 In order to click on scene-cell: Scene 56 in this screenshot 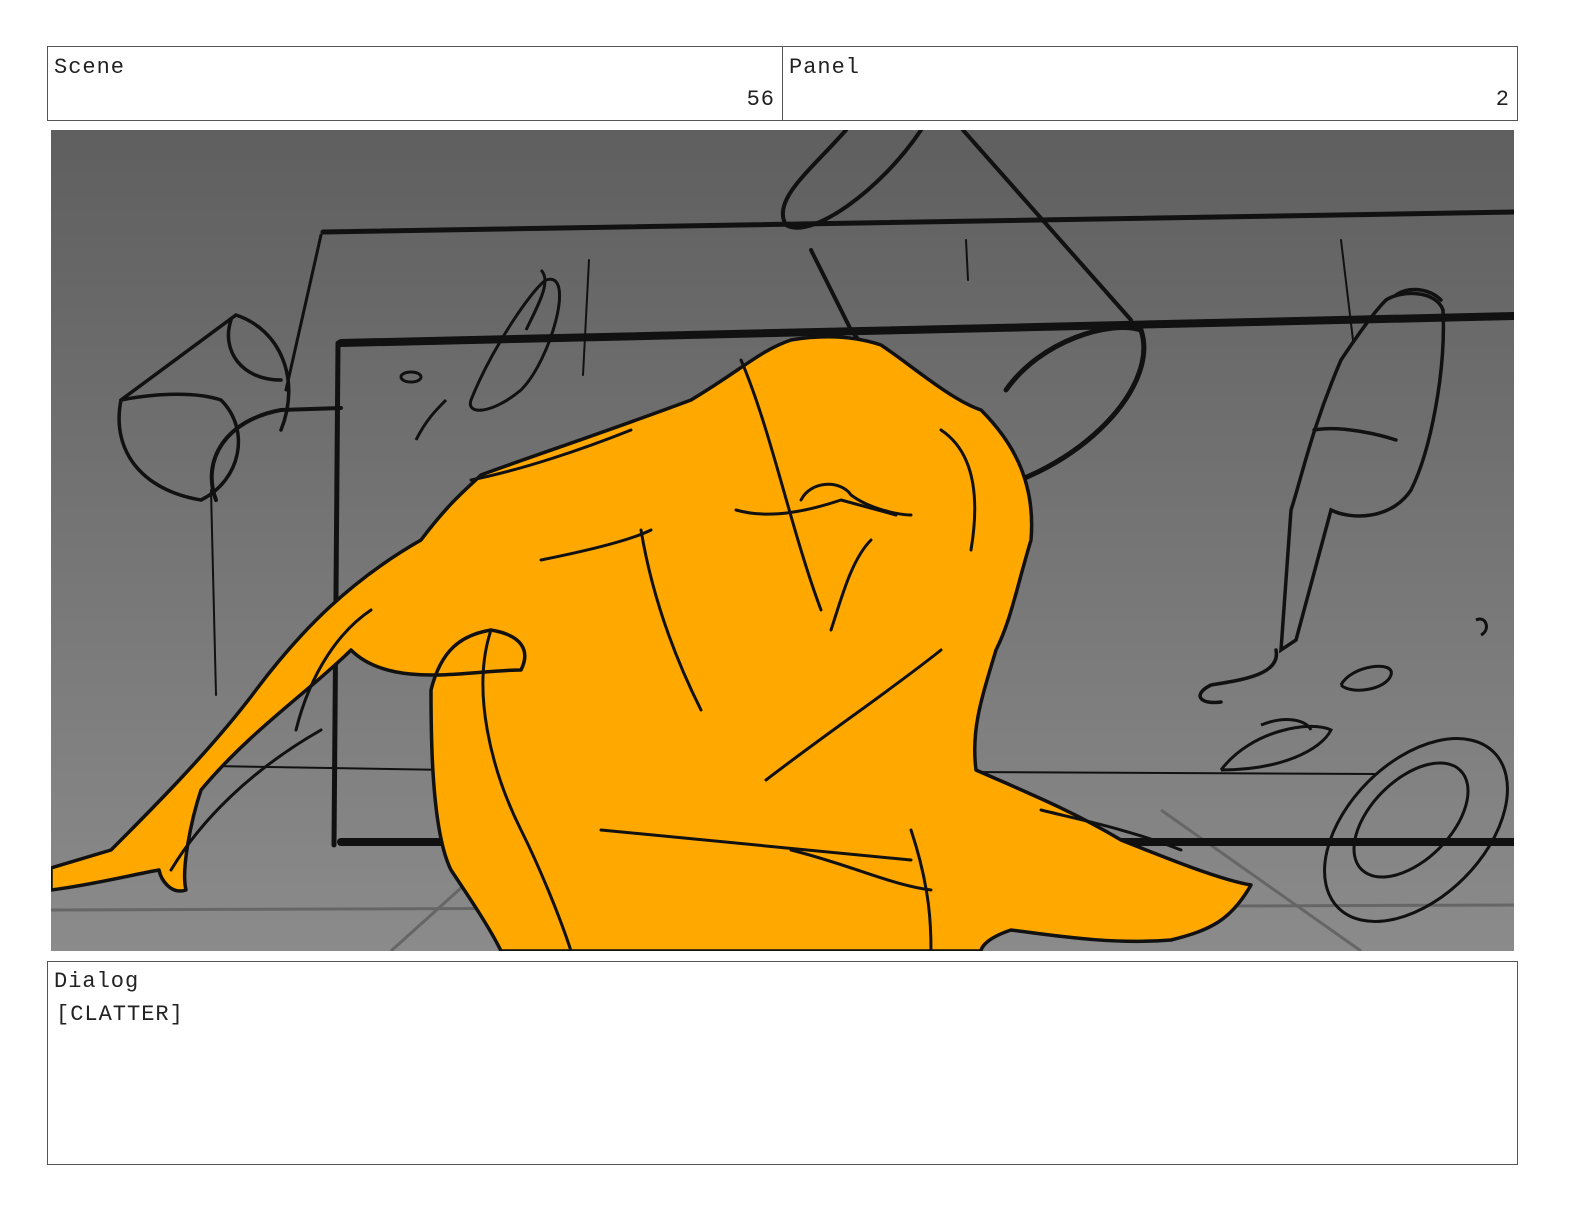, I will do `click(415, 83)`.